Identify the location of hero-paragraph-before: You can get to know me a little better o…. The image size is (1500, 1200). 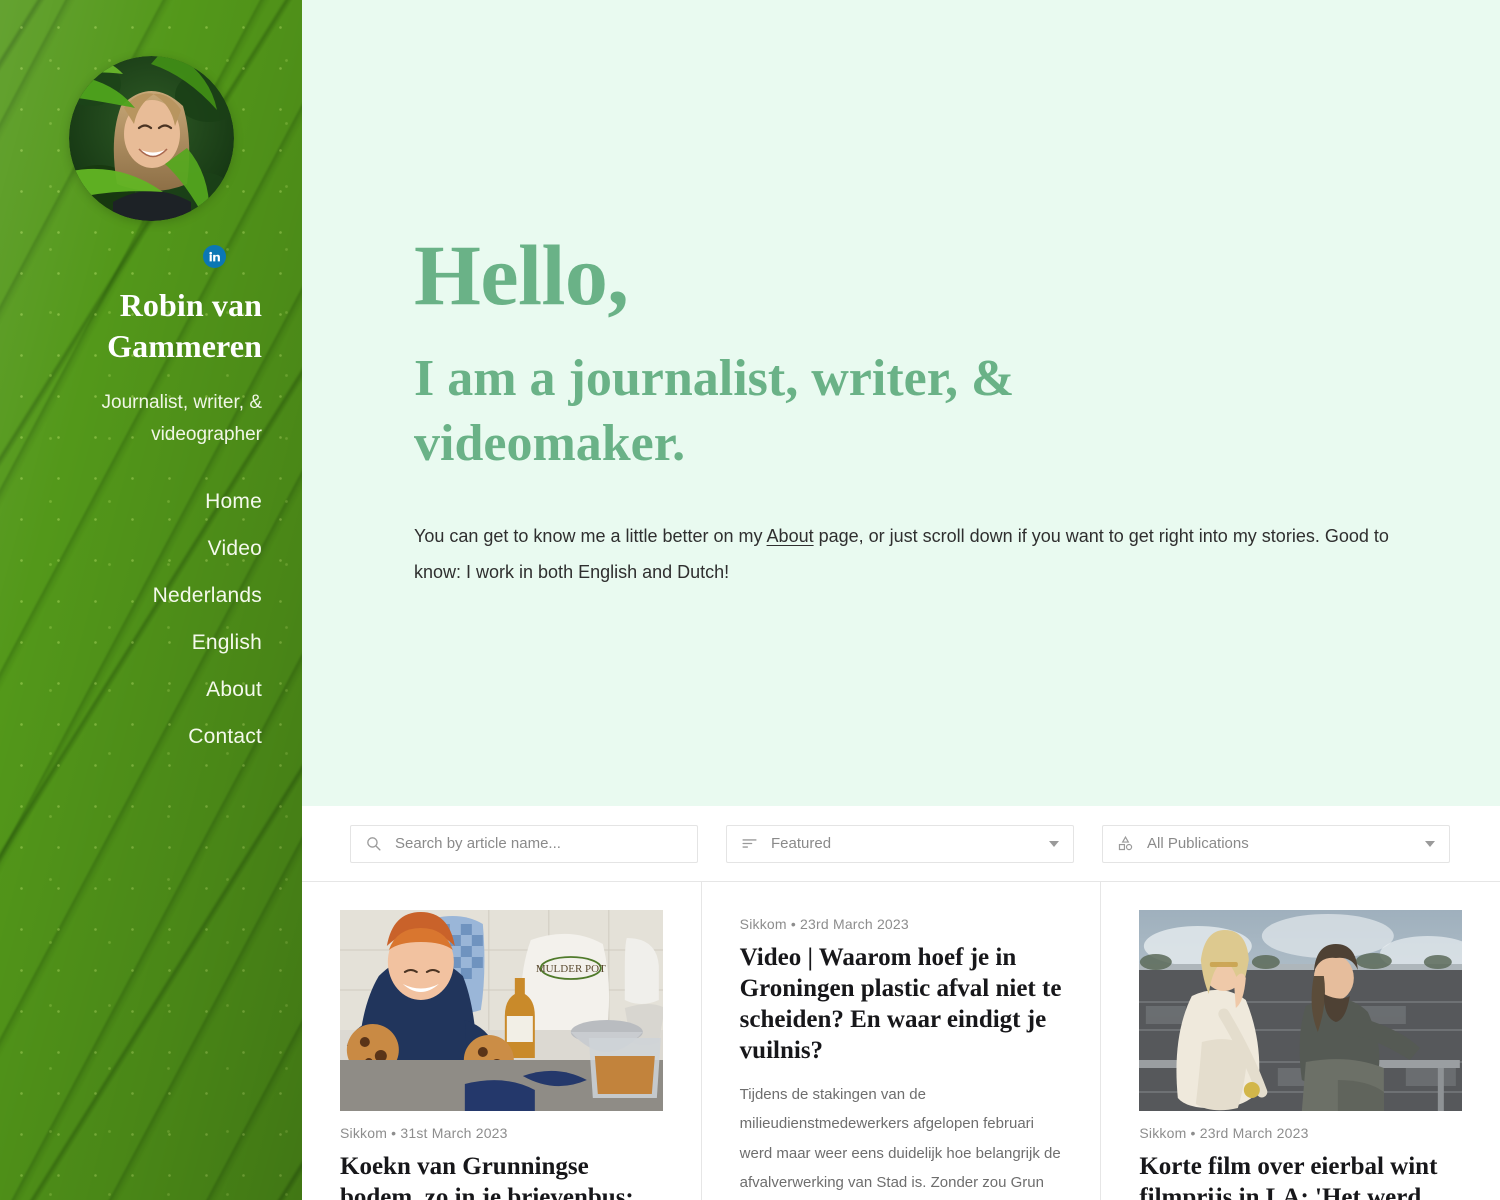
(590, 536).